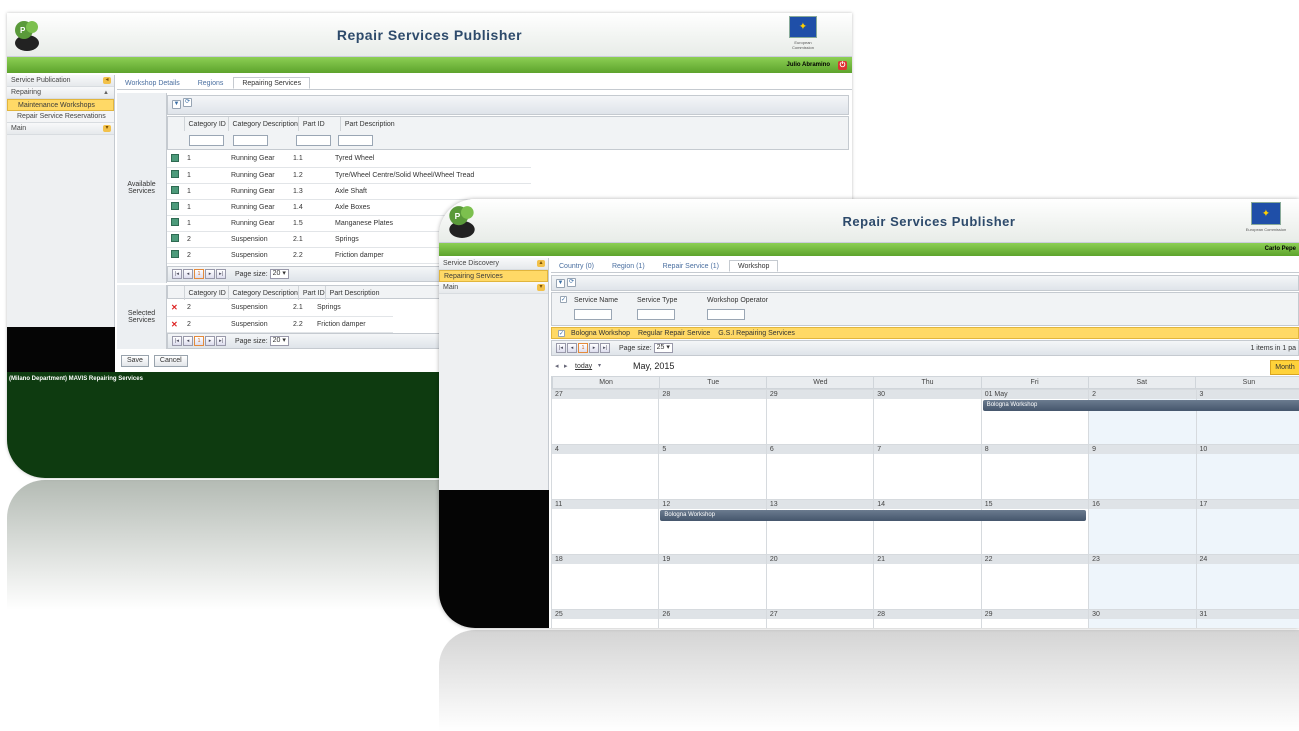 The width and height of the screenshot is (1299, 731). Describe the element at coordinates (583, 366) in the screenshot. I see `today-link: today` at that location.